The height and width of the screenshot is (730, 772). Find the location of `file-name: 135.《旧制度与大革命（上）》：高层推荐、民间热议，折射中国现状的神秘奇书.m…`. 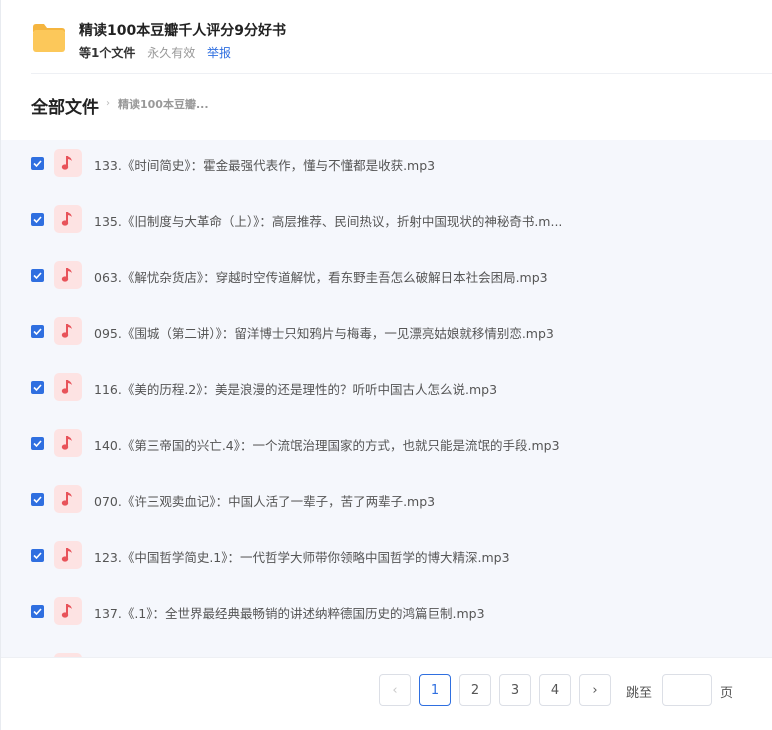

file-name: 135.《旧制度与大革命（上）》：高层推荐、民间热议，折射中国现状的神秘奇书.m… is located at coordinates (328, 220).